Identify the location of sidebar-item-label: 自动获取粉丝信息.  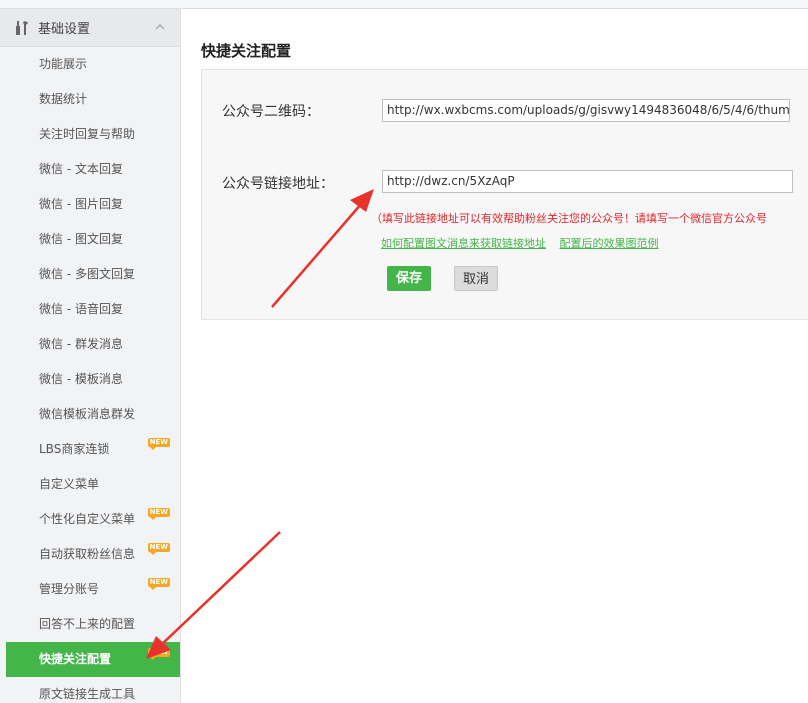
(87, 554).